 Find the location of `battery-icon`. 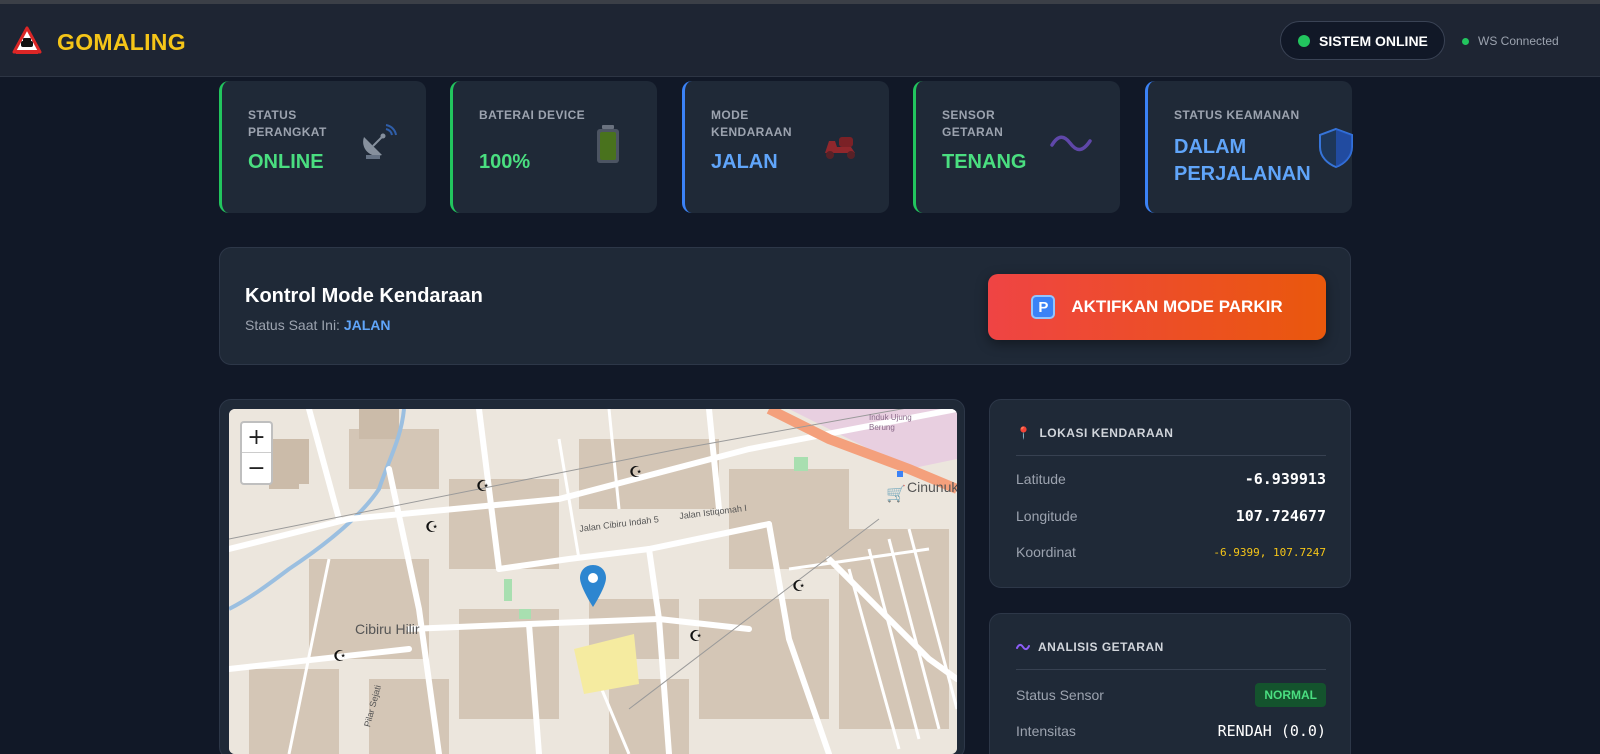

battery-icon is located at coordinates (608, 144).